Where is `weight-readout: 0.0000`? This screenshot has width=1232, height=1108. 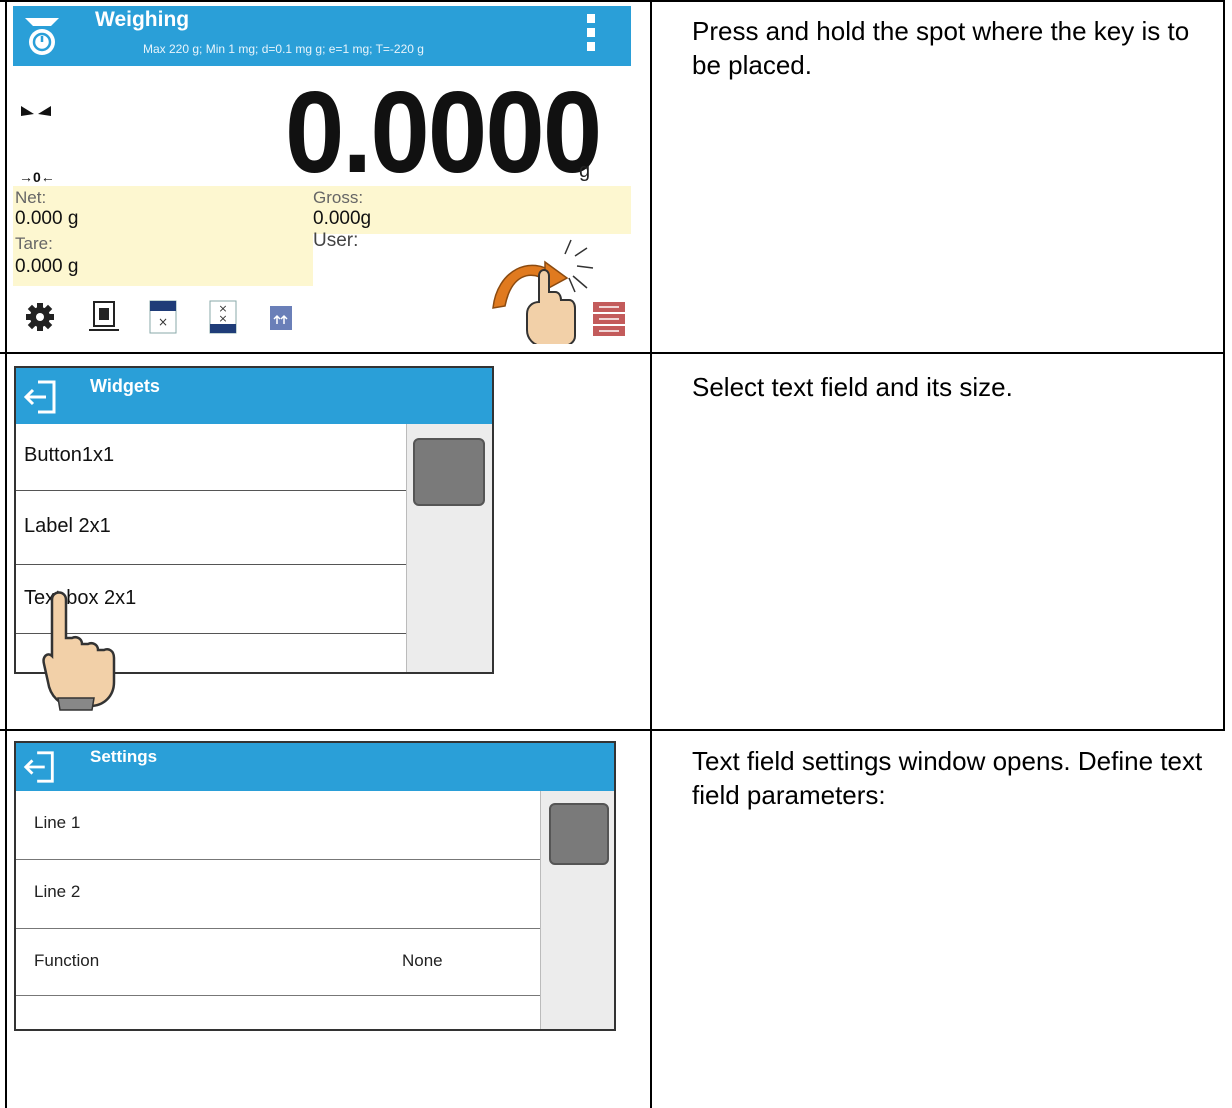
weight-readout: 0.0000 is located at coordinates (443, 132).